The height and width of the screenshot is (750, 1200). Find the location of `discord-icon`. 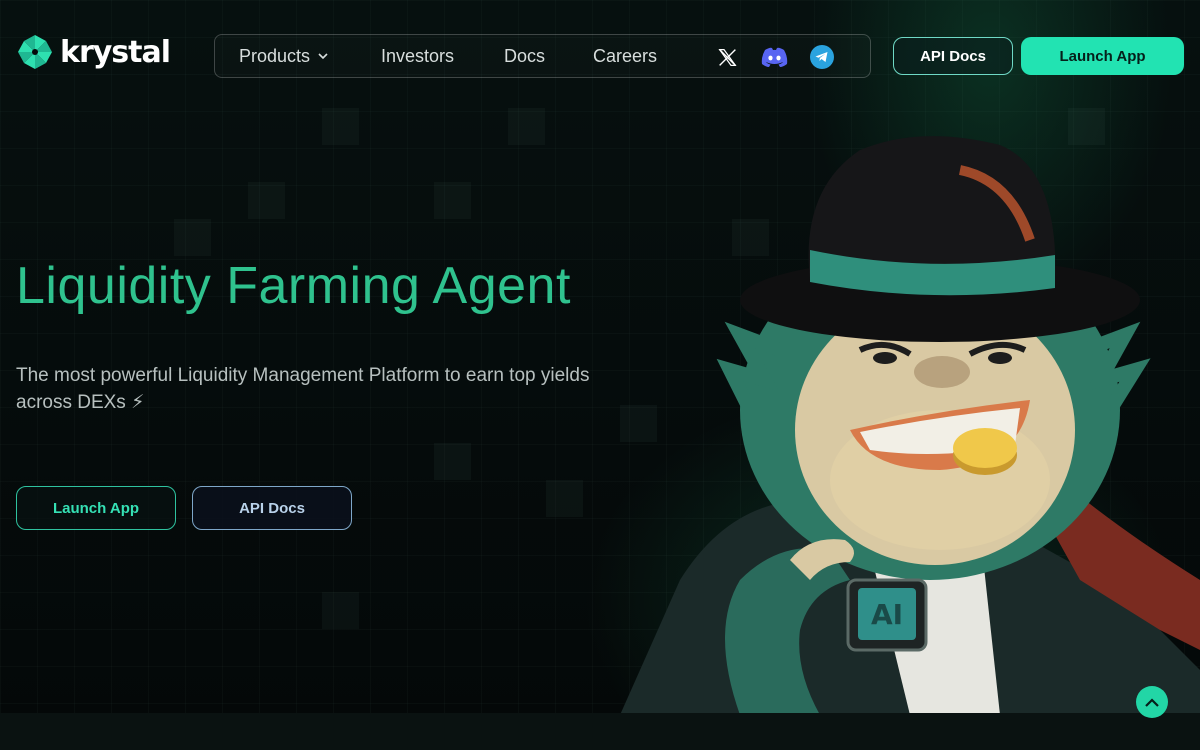

discord-icon is located at coordinates (774, 57).